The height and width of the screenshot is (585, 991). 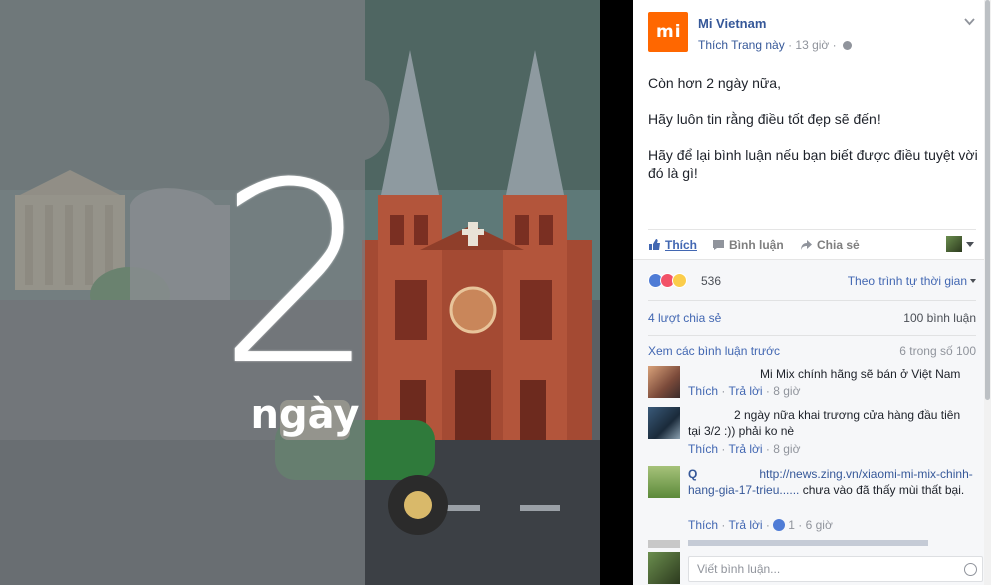 I want to click on comment-body: chưa vào đã thấy mùi thất bại., so click(x=883, y=490).